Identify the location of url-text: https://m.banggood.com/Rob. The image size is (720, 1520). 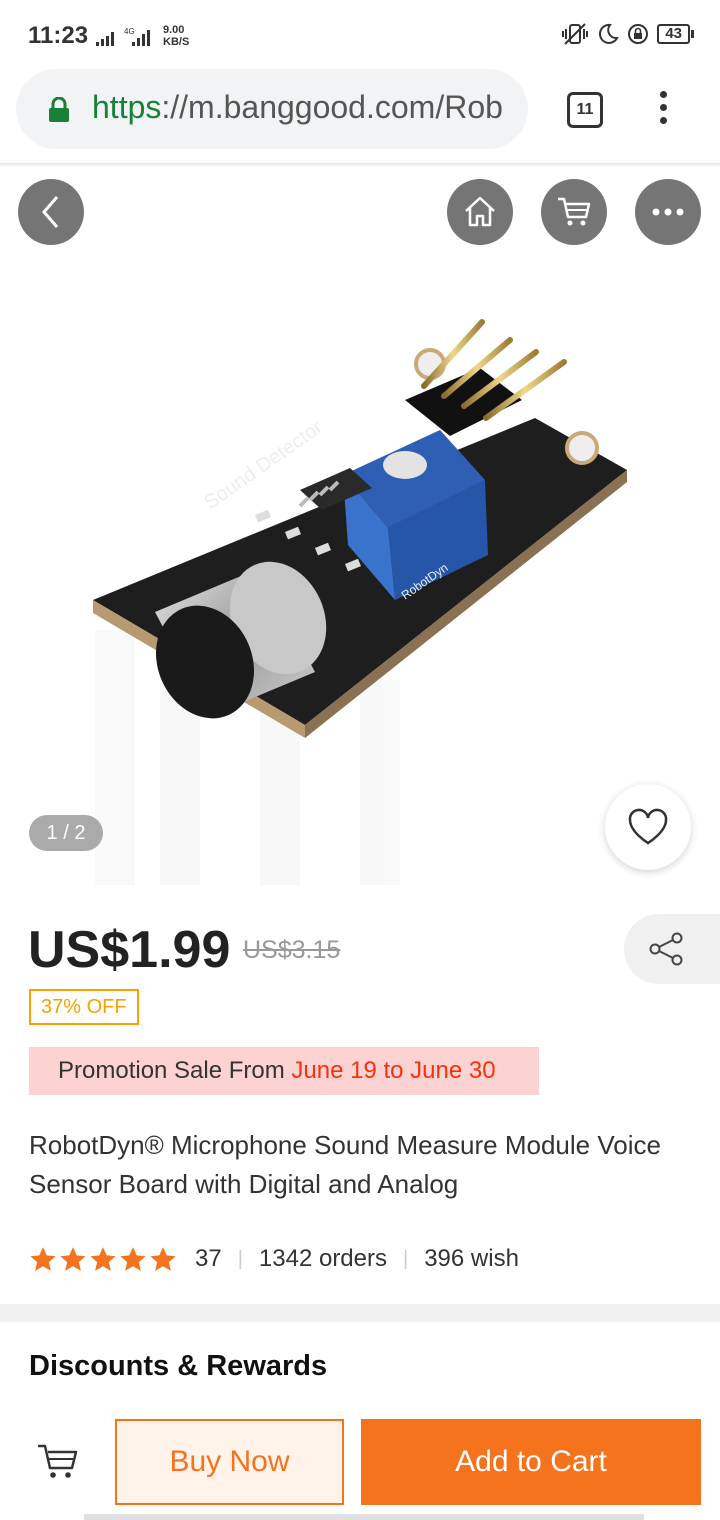
(308, 107).